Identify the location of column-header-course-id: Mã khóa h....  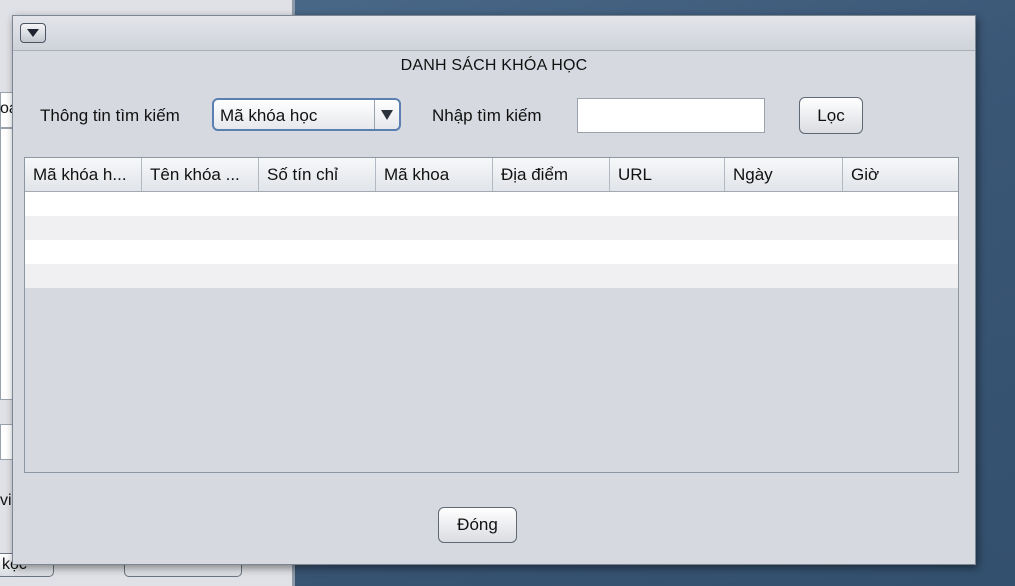
(83, 174).